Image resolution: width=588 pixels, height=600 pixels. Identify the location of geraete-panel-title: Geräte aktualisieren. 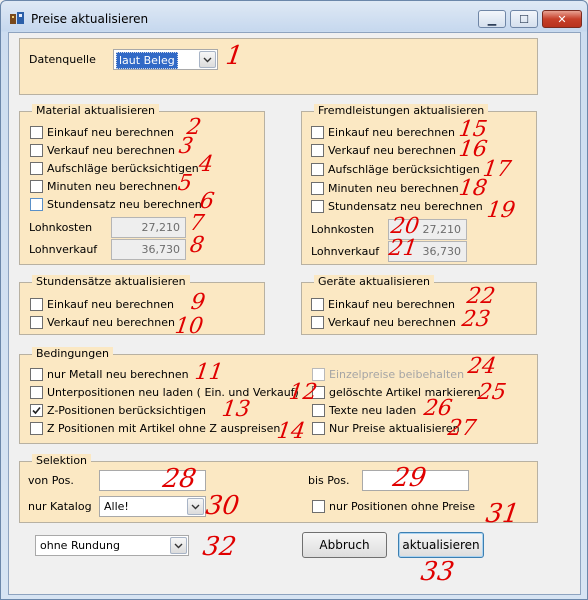
(374, 282).